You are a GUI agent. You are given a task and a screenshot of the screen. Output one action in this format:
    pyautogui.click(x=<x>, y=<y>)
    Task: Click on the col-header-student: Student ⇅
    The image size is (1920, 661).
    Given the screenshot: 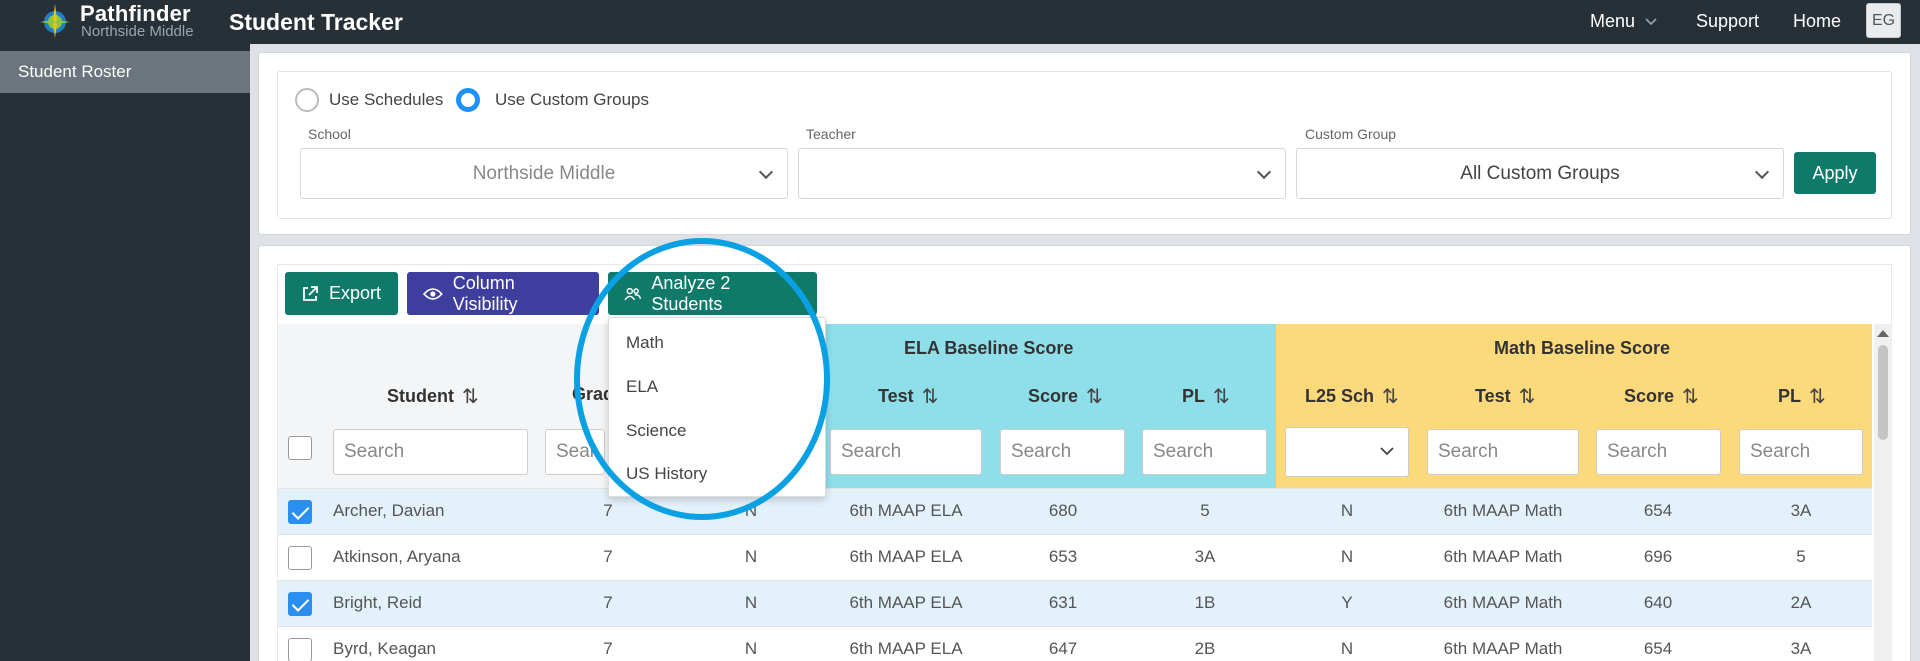 What is the action you would take?
    pyautogui.click(x=433, y=396)
    